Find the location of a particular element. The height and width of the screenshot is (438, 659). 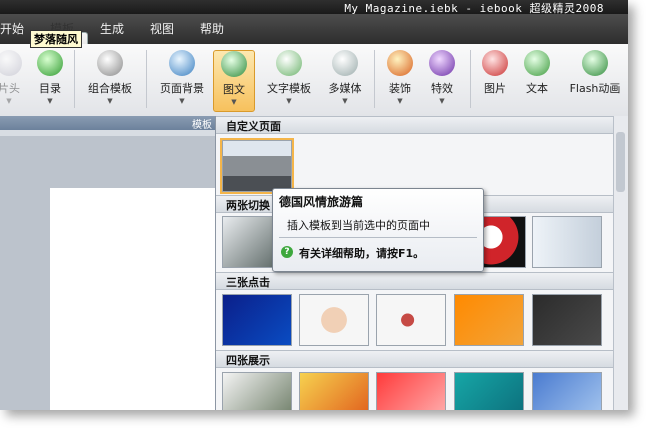

image-text-icon is located at coordinates (234, 64).